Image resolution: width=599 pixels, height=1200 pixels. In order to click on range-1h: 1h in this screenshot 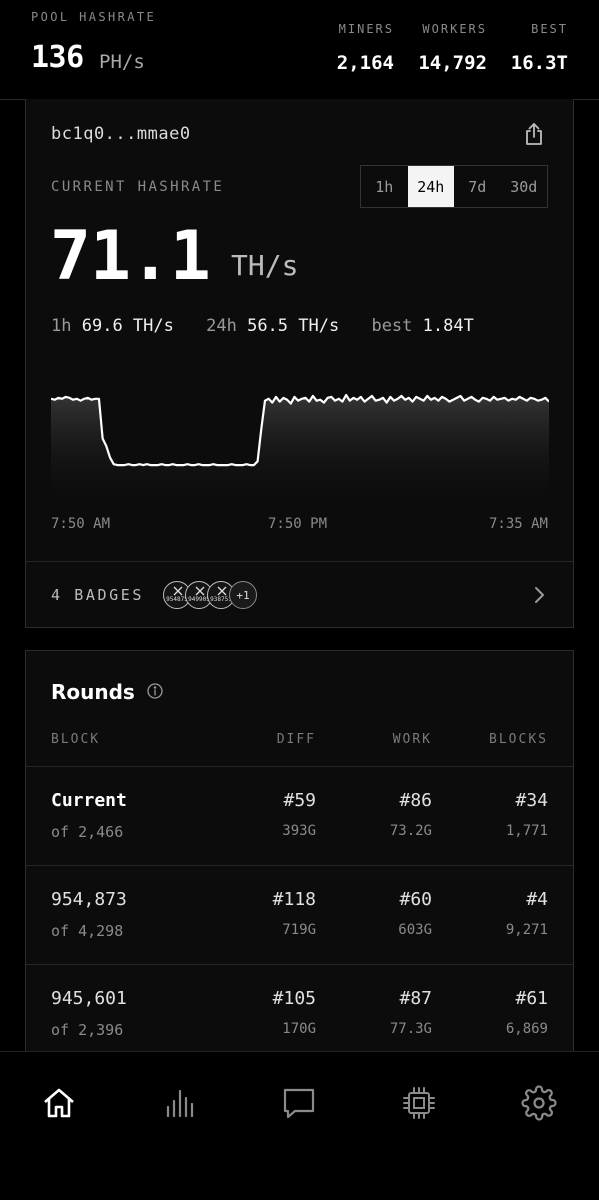, I will do `click(384, 186)`.